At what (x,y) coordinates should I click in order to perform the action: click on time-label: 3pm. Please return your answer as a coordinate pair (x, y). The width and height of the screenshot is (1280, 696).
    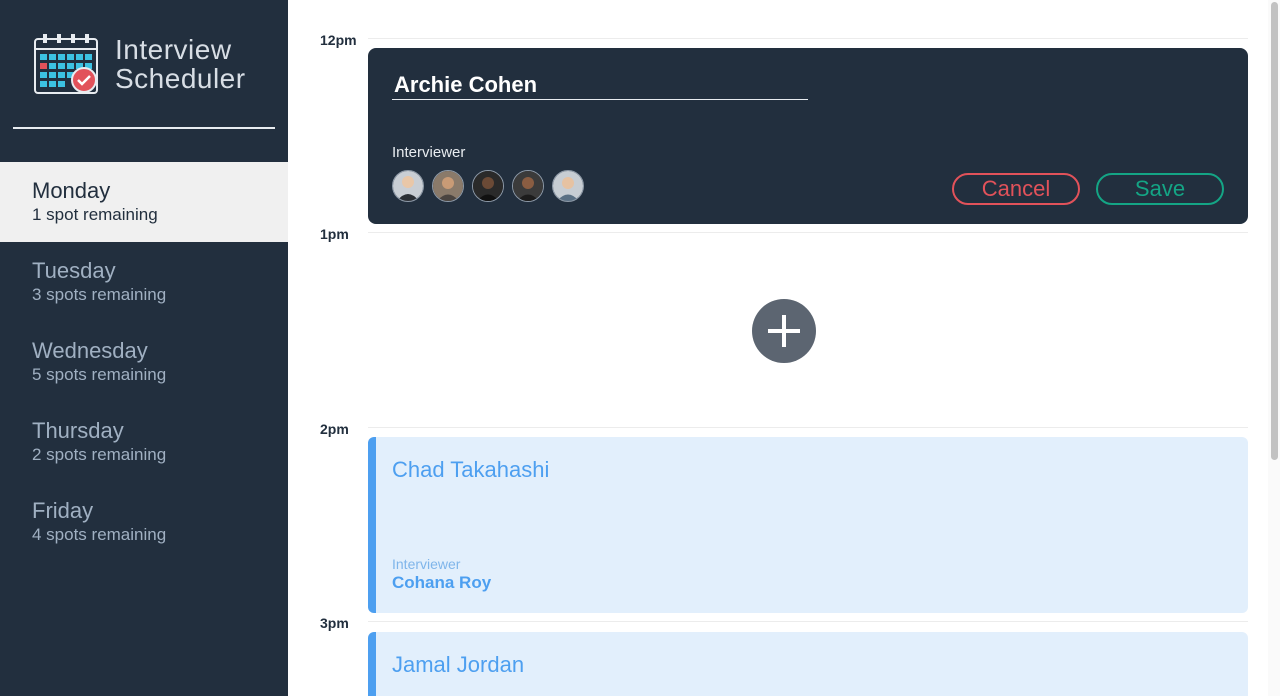
    Looking at the image, I should click on (334, 623).